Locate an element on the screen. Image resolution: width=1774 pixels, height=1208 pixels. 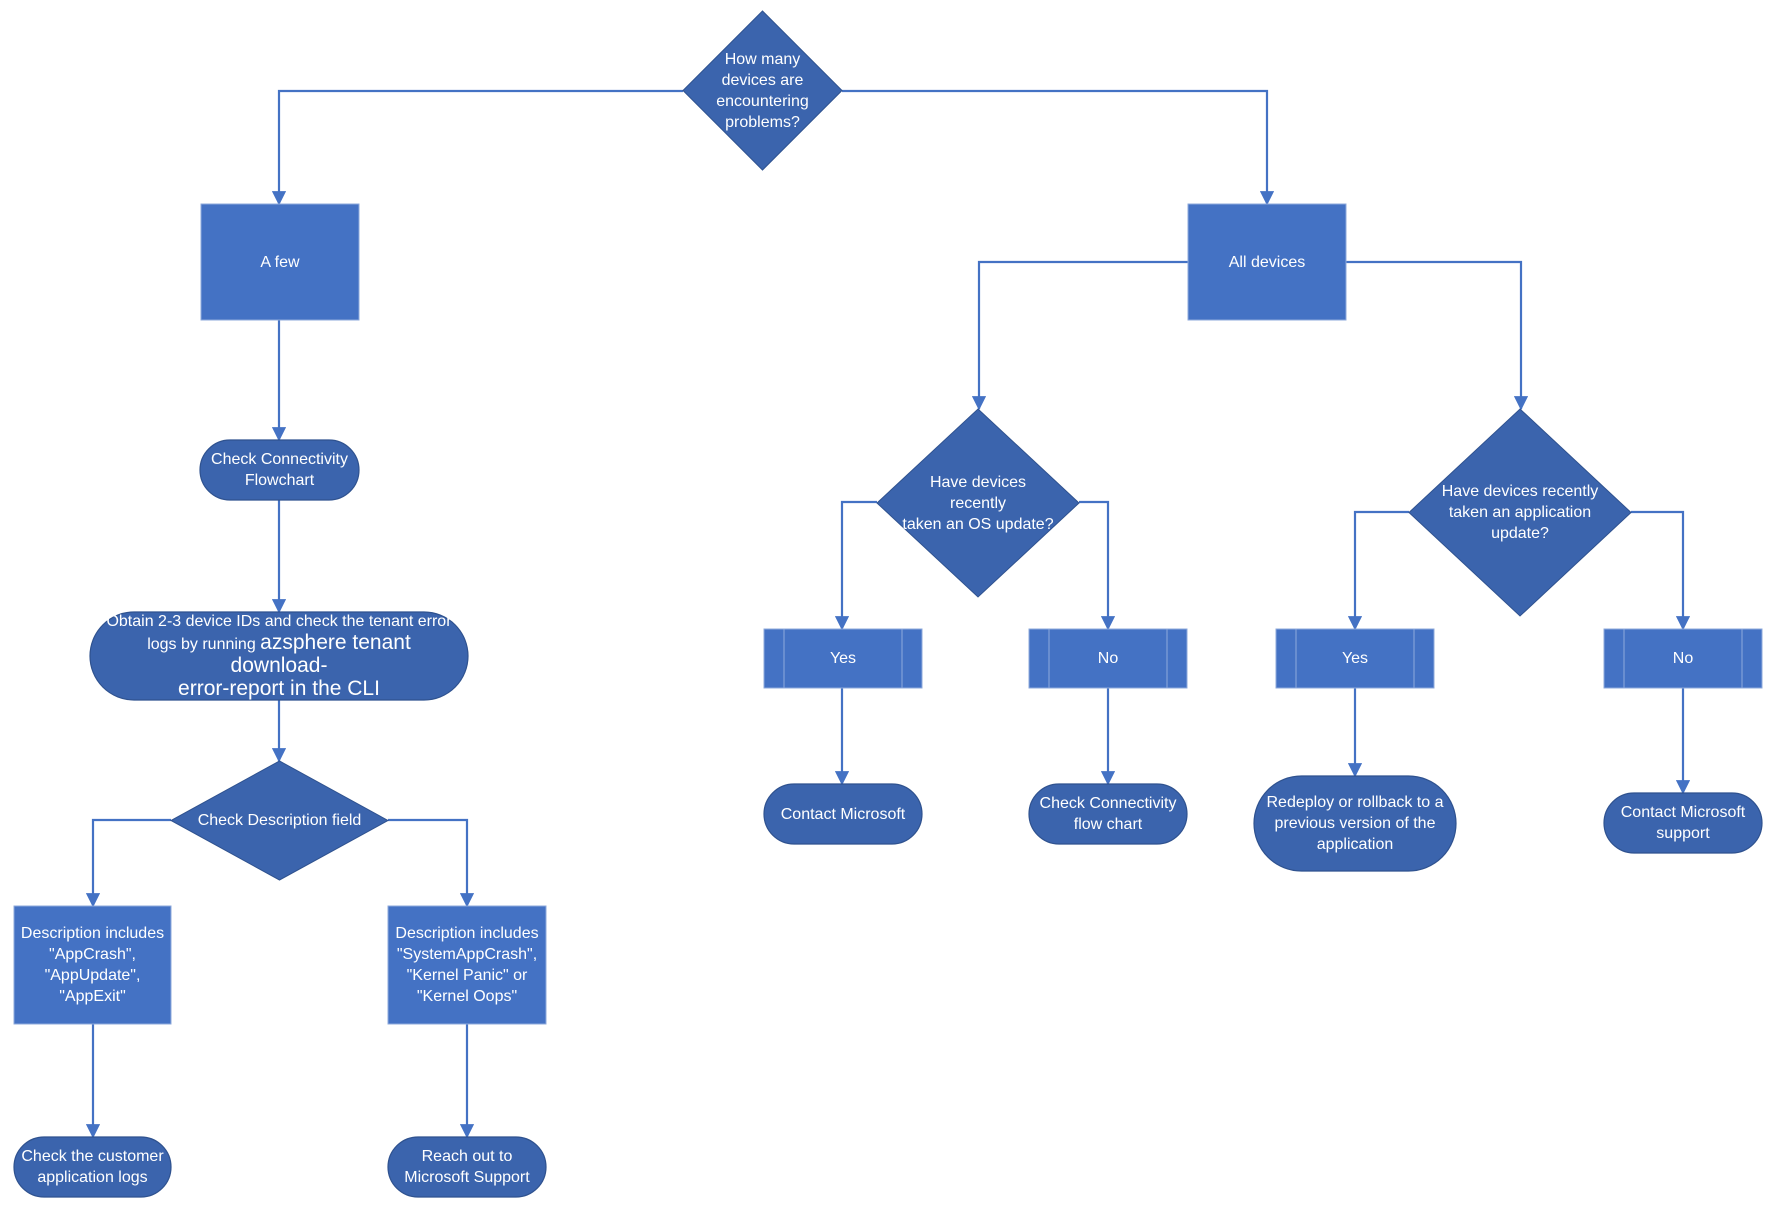
edge-app-to-no is located at coordinates (1661, 570).